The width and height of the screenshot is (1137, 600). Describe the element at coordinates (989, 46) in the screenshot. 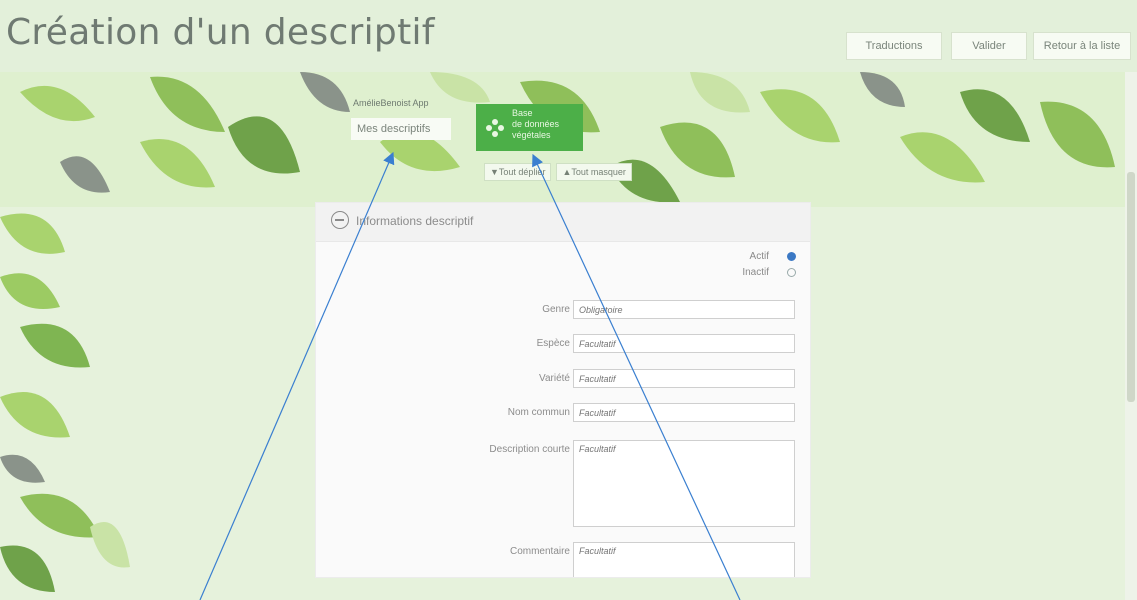

I see `valider-button: Valider` at that location.